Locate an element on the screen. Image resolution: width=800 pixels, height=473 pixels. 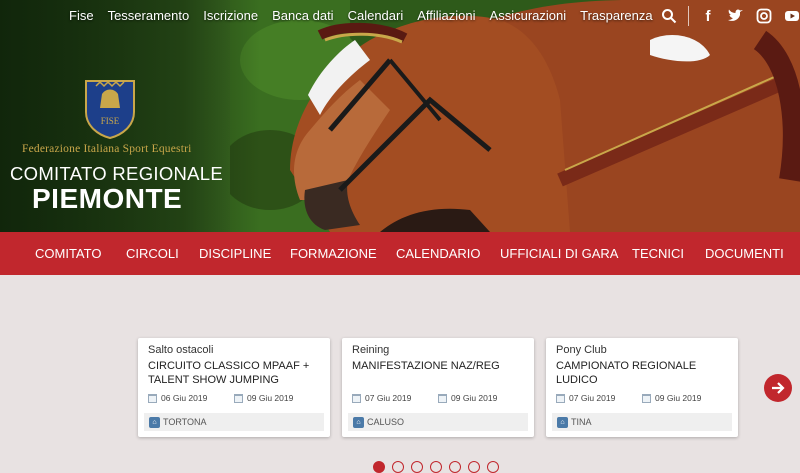
top-icons: f is located at coordinates (730, 16).